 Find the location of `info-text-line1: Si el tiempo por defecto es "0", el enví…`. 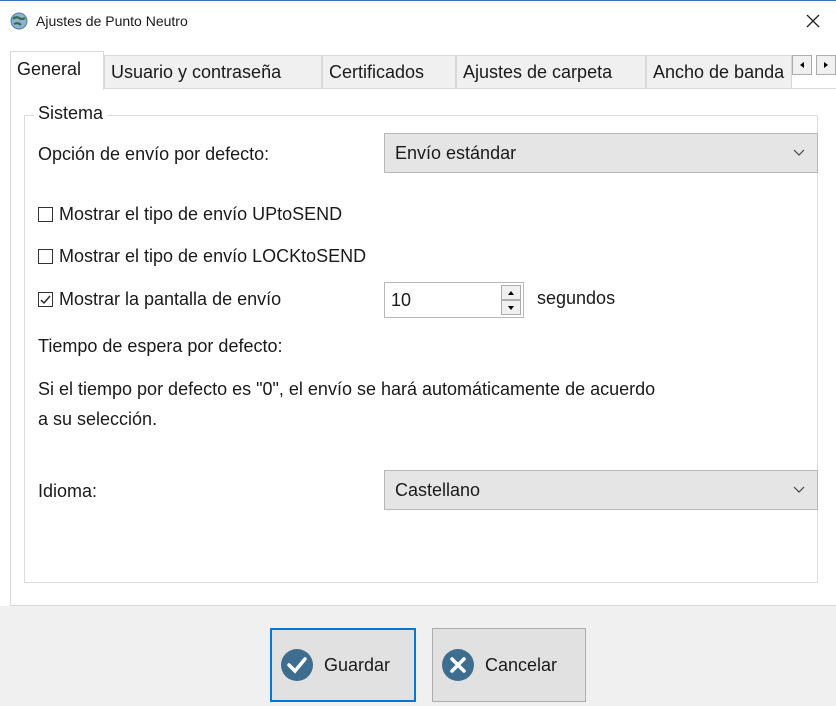

info-text-line1: Si el tiempo por defecto es "0", el enví… is located at coordinates (347, 389).